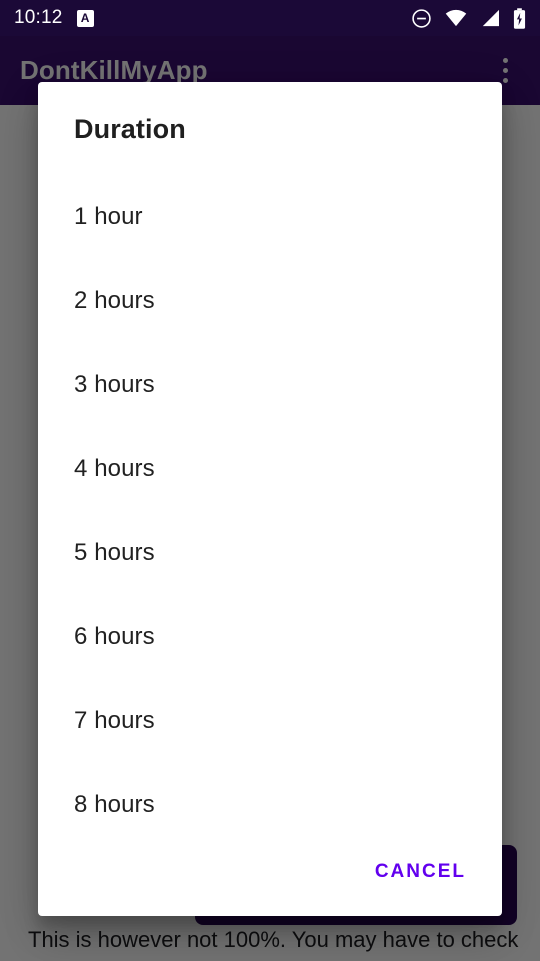 This screenshot has height=961, width=540. I want to click on duration-option-6-hours: 6 hours, so click(270, 637).